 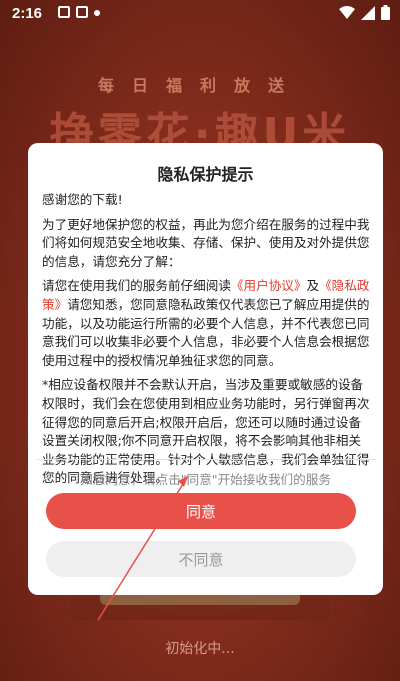 What do you see at coordinates (201, 511) in the screenshot?
I see `agree-button: 同意` at bounding box center [201, 511].